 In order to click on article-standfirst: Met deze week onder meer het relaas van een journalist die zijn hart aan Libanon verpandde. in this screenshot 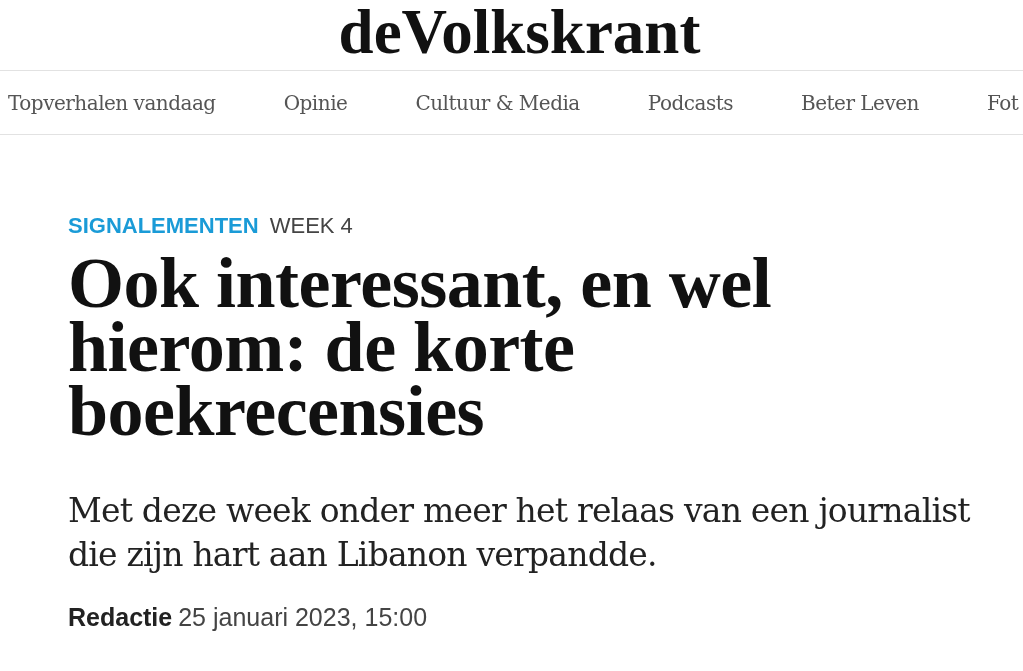, I will do `click(519, 533)`.